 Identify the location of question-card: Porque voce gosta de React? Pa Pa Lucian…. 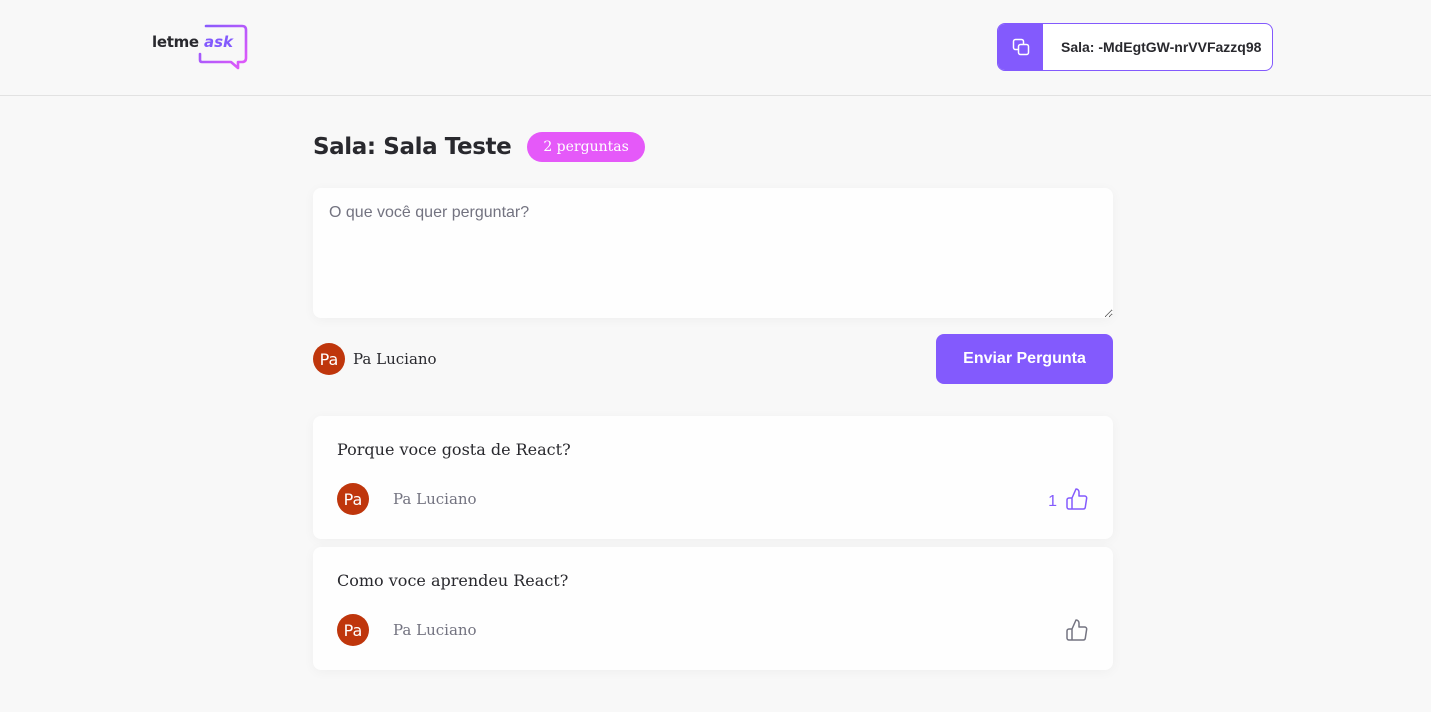
(713, 477).